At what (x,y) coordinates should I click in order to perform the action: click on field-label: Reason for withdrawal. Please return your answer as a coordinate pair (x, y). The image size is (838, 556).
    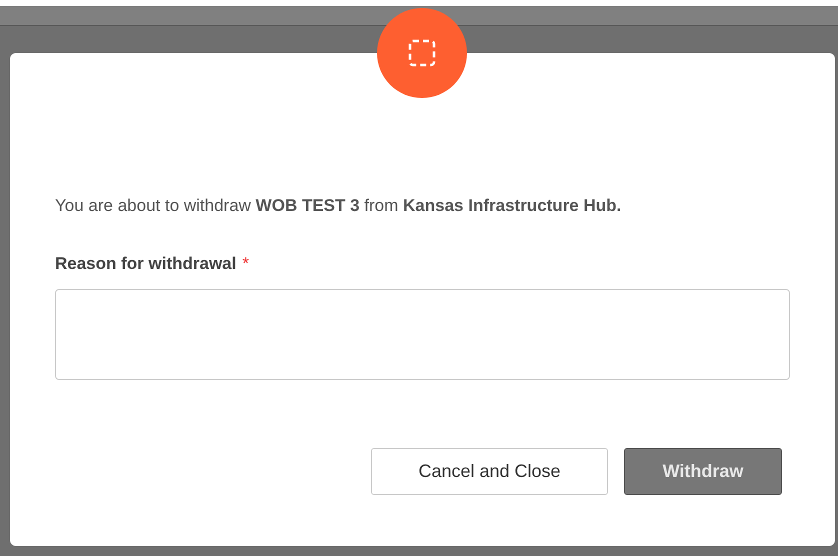
    Looking at the image, I should click on (145, 263).